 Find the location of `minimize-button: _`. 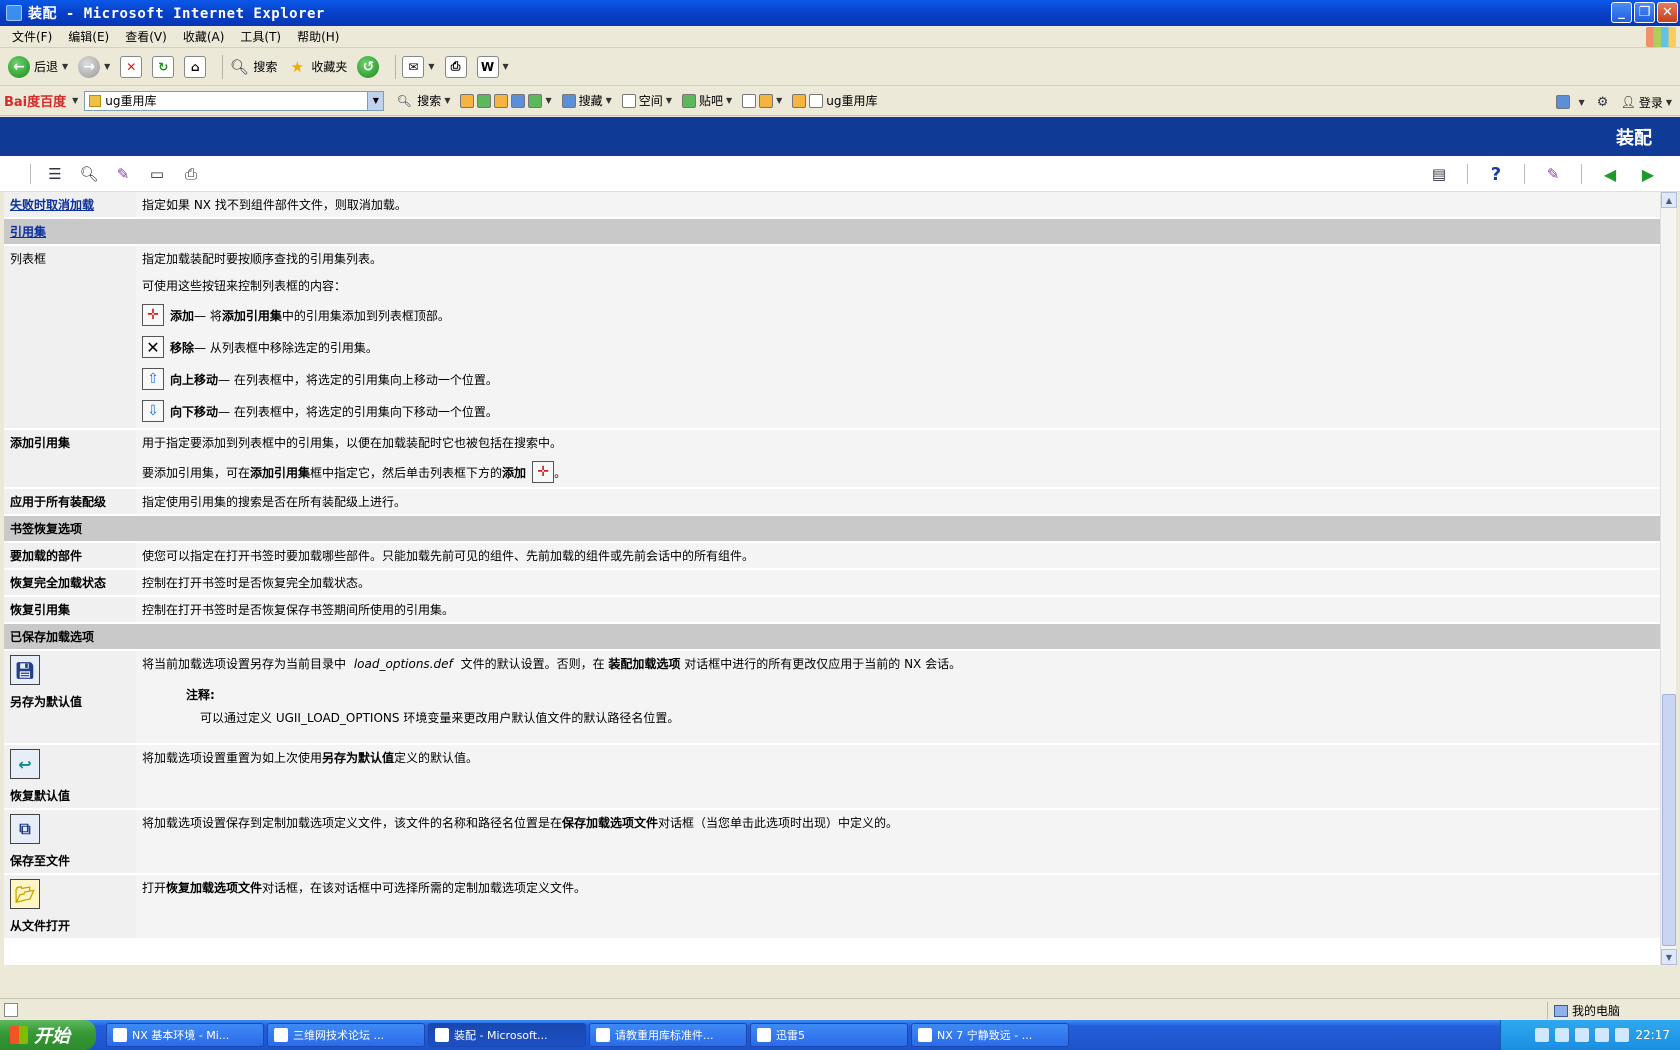

minimize-button: _ is located at coordinates (1621, 12).